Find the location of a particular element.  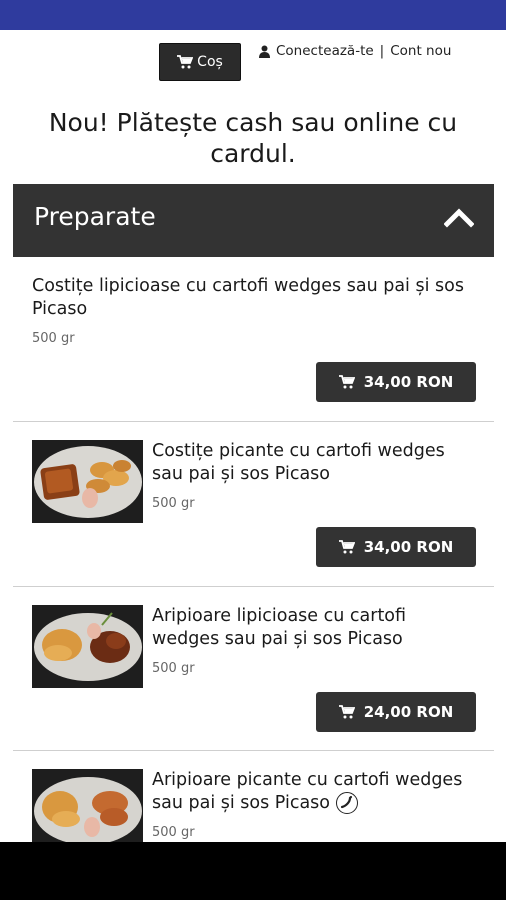

cart-button: Coș is located at coordinates (200, 62).